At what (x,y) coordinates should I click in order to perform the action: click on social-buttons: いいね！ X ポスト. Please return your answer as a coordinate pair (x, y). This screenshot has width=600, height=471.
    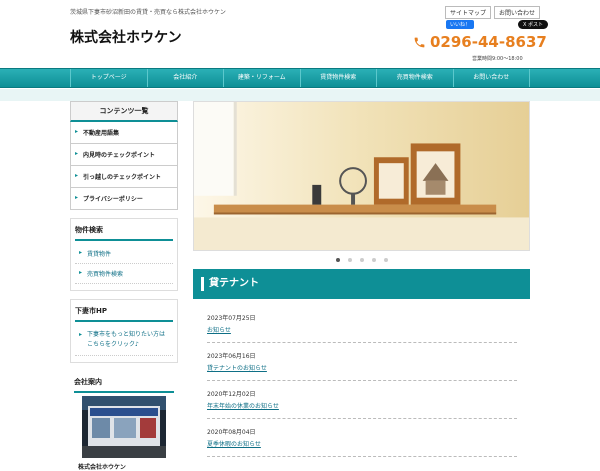
    Looking at the image, I should click on (497, 24).